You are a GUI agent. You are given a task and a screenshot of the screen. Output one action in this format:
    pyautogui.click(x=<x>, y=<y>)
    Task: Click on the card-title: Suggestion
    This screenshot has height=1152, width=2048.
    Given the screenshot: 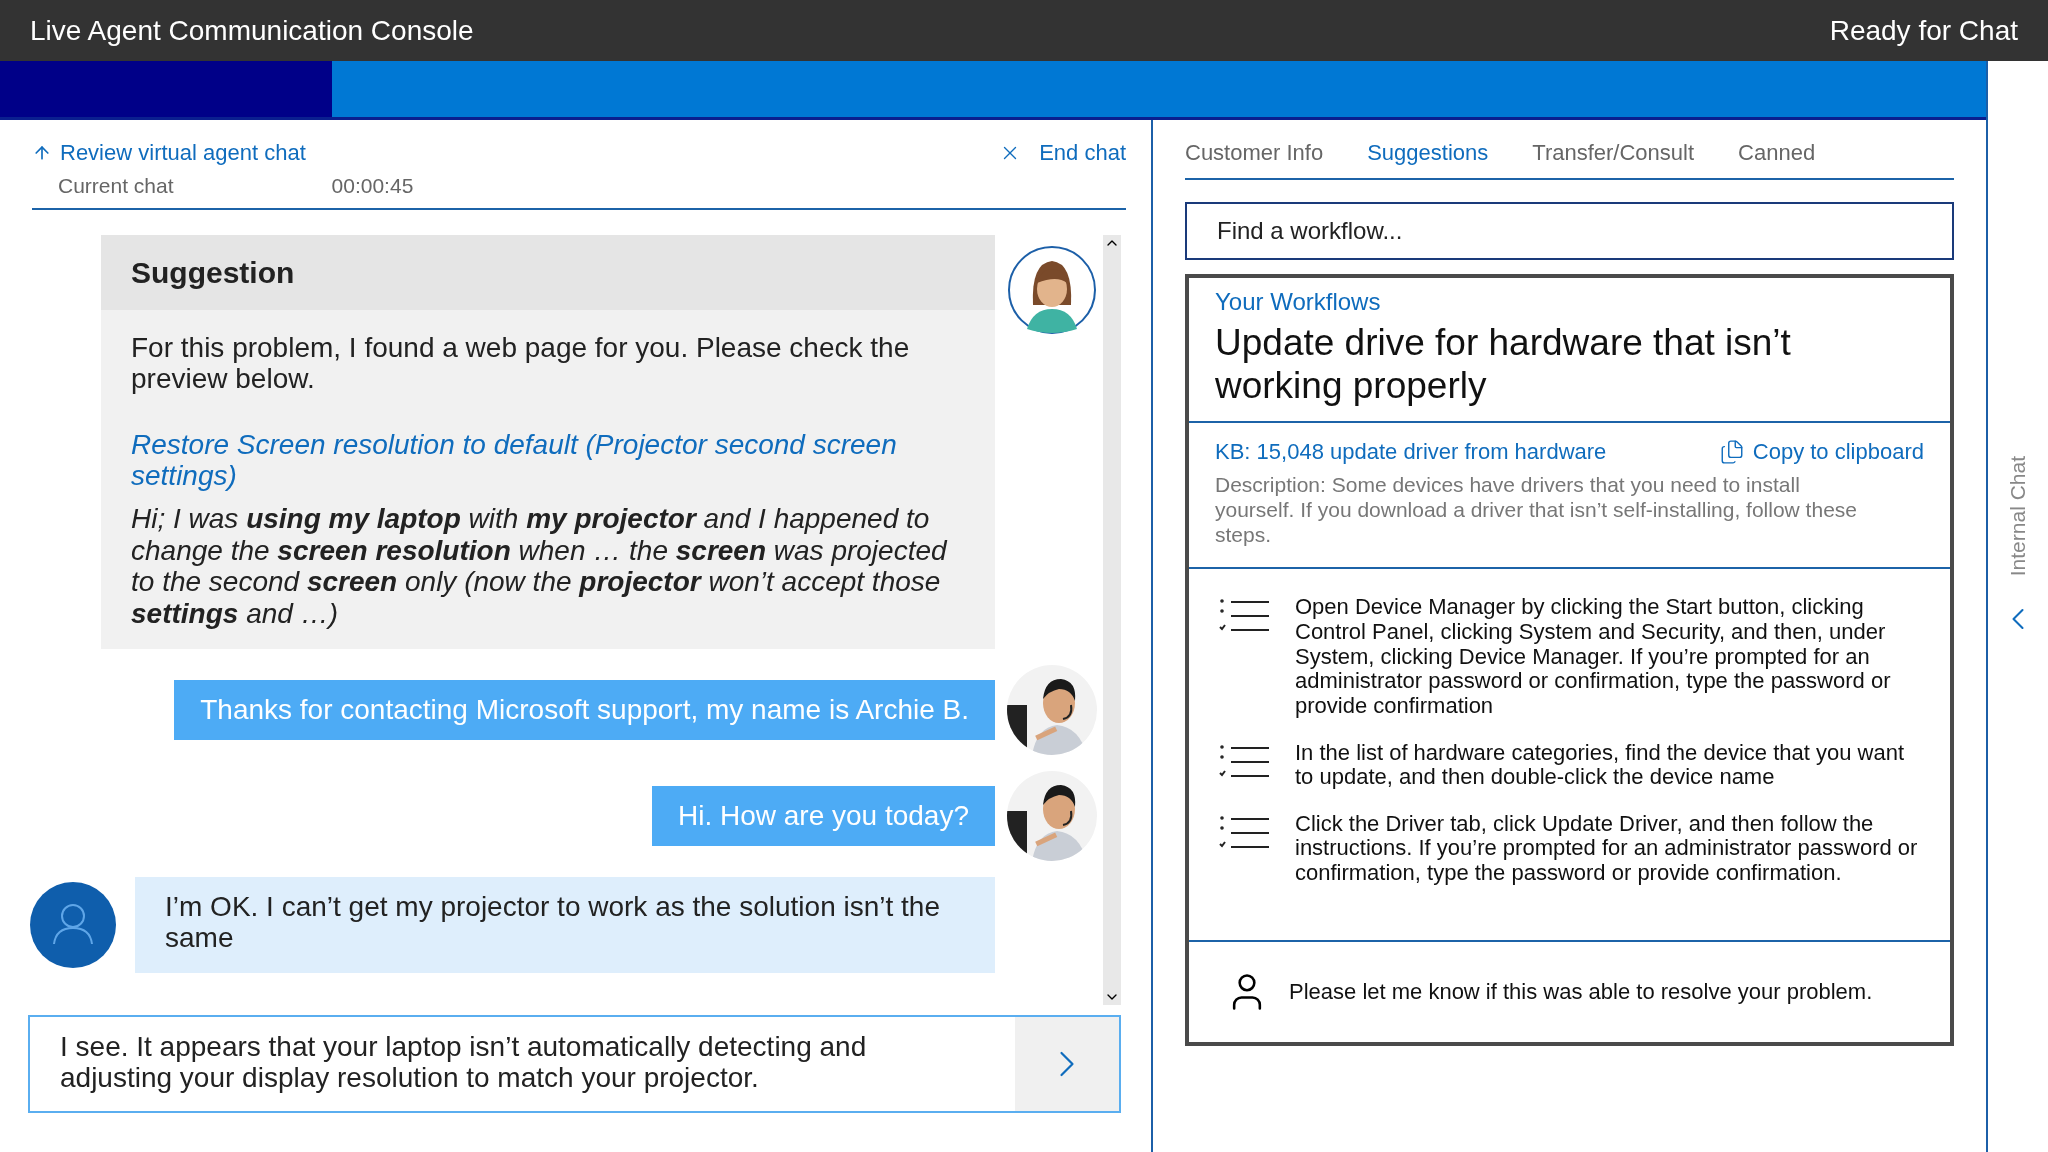 What is the action you would take?
    pyautogui.click(x=548, y=272)
    